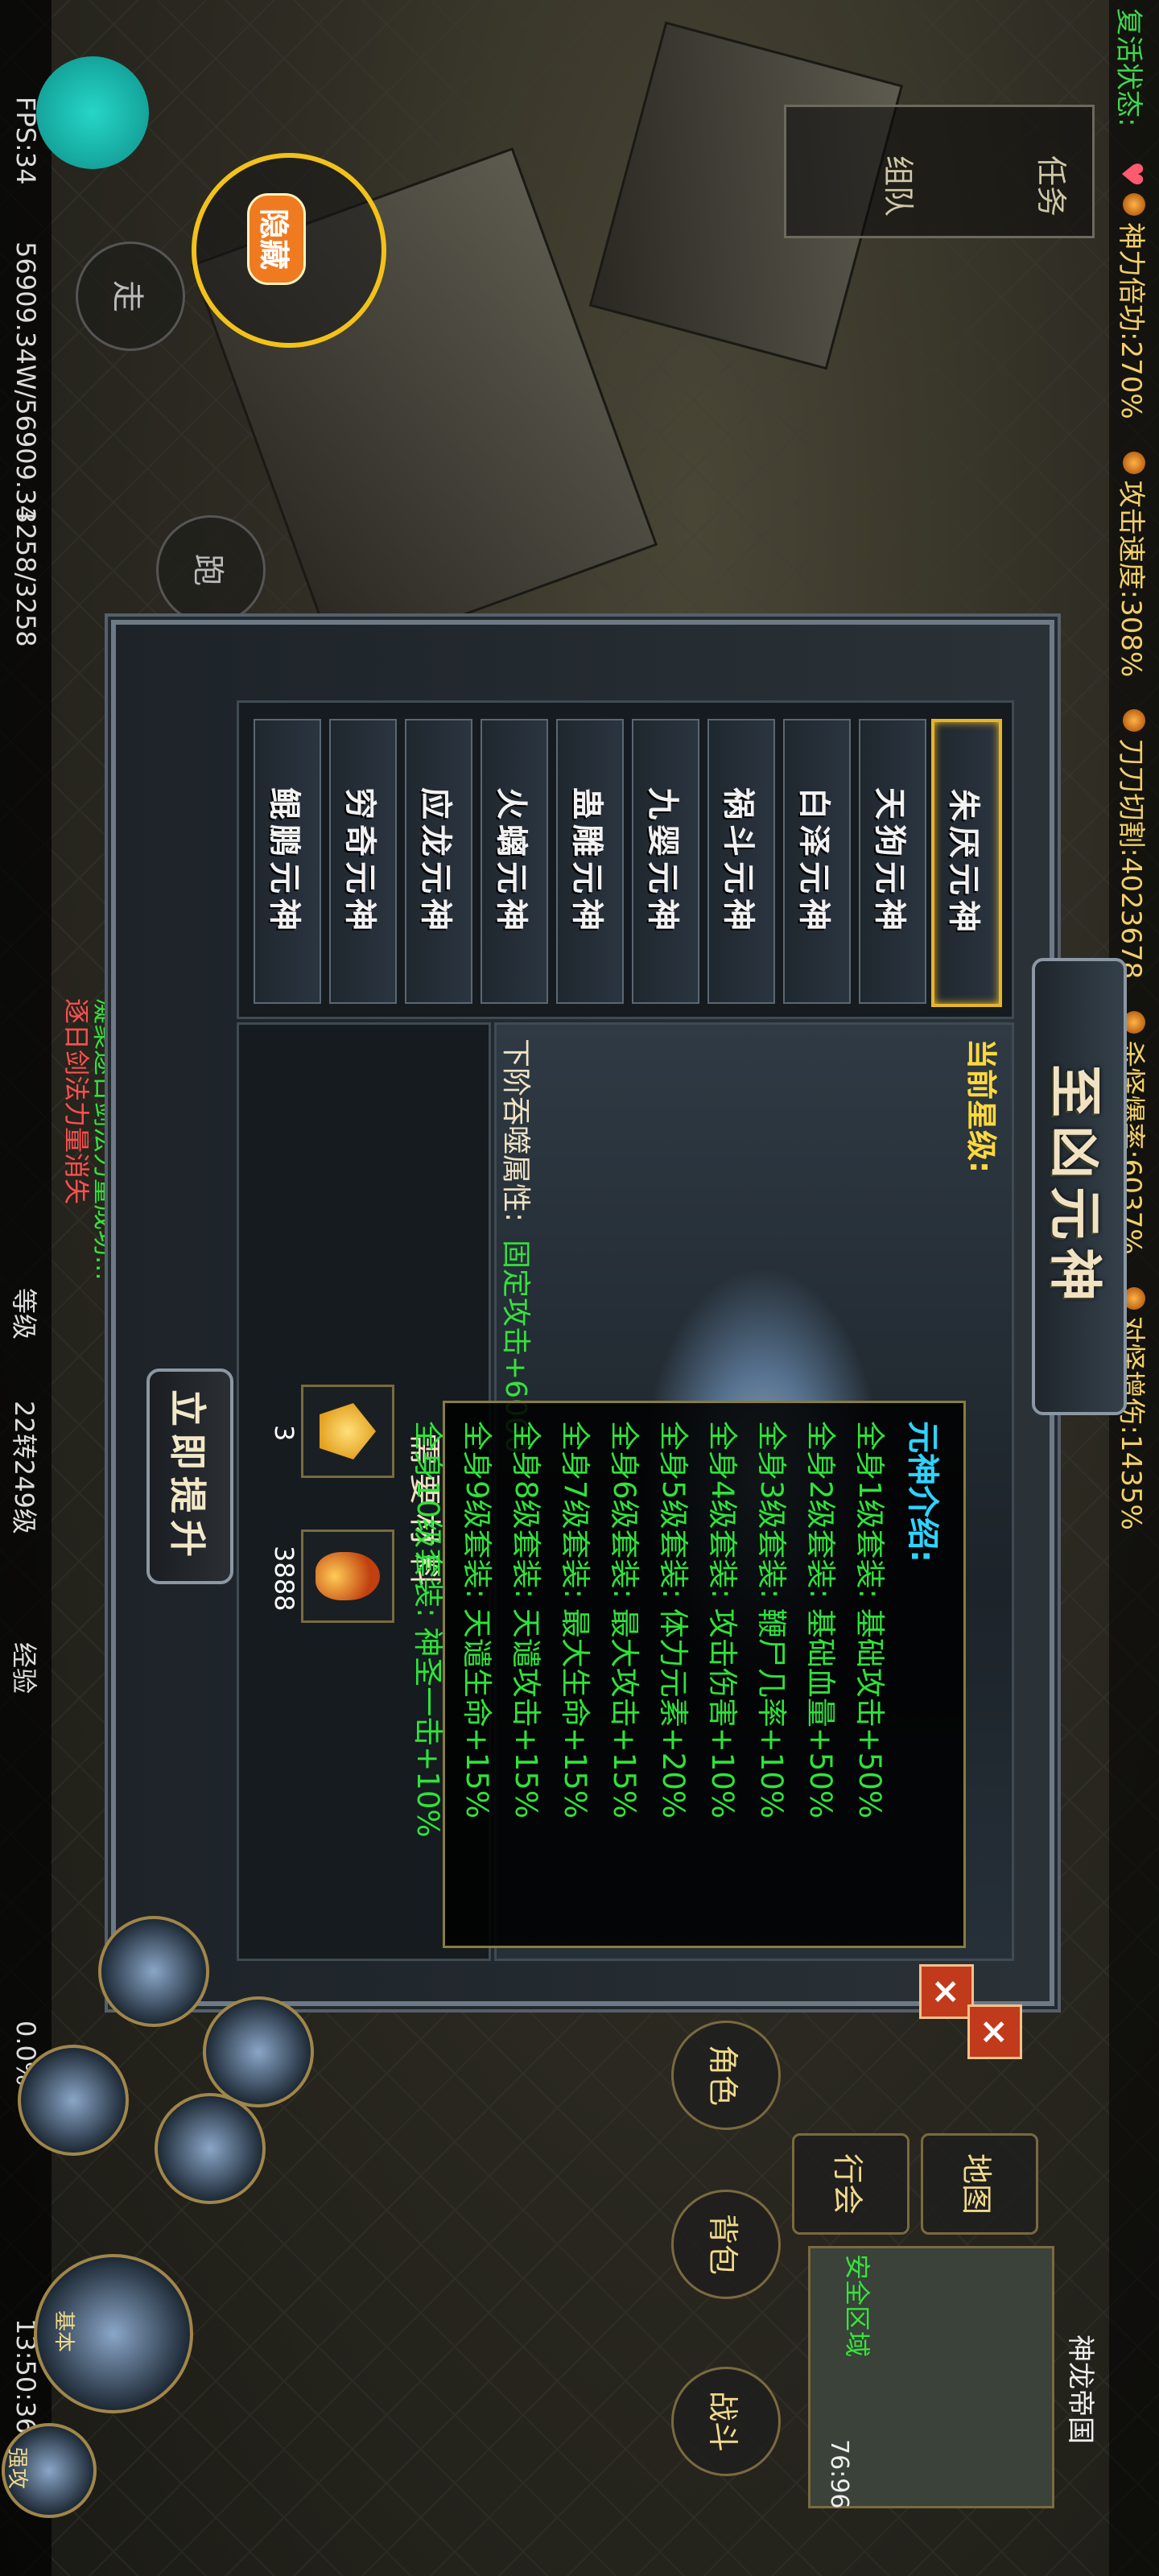 The image size is (1159, 2576). I want to click on run-label: 跑, so click(207, 570).